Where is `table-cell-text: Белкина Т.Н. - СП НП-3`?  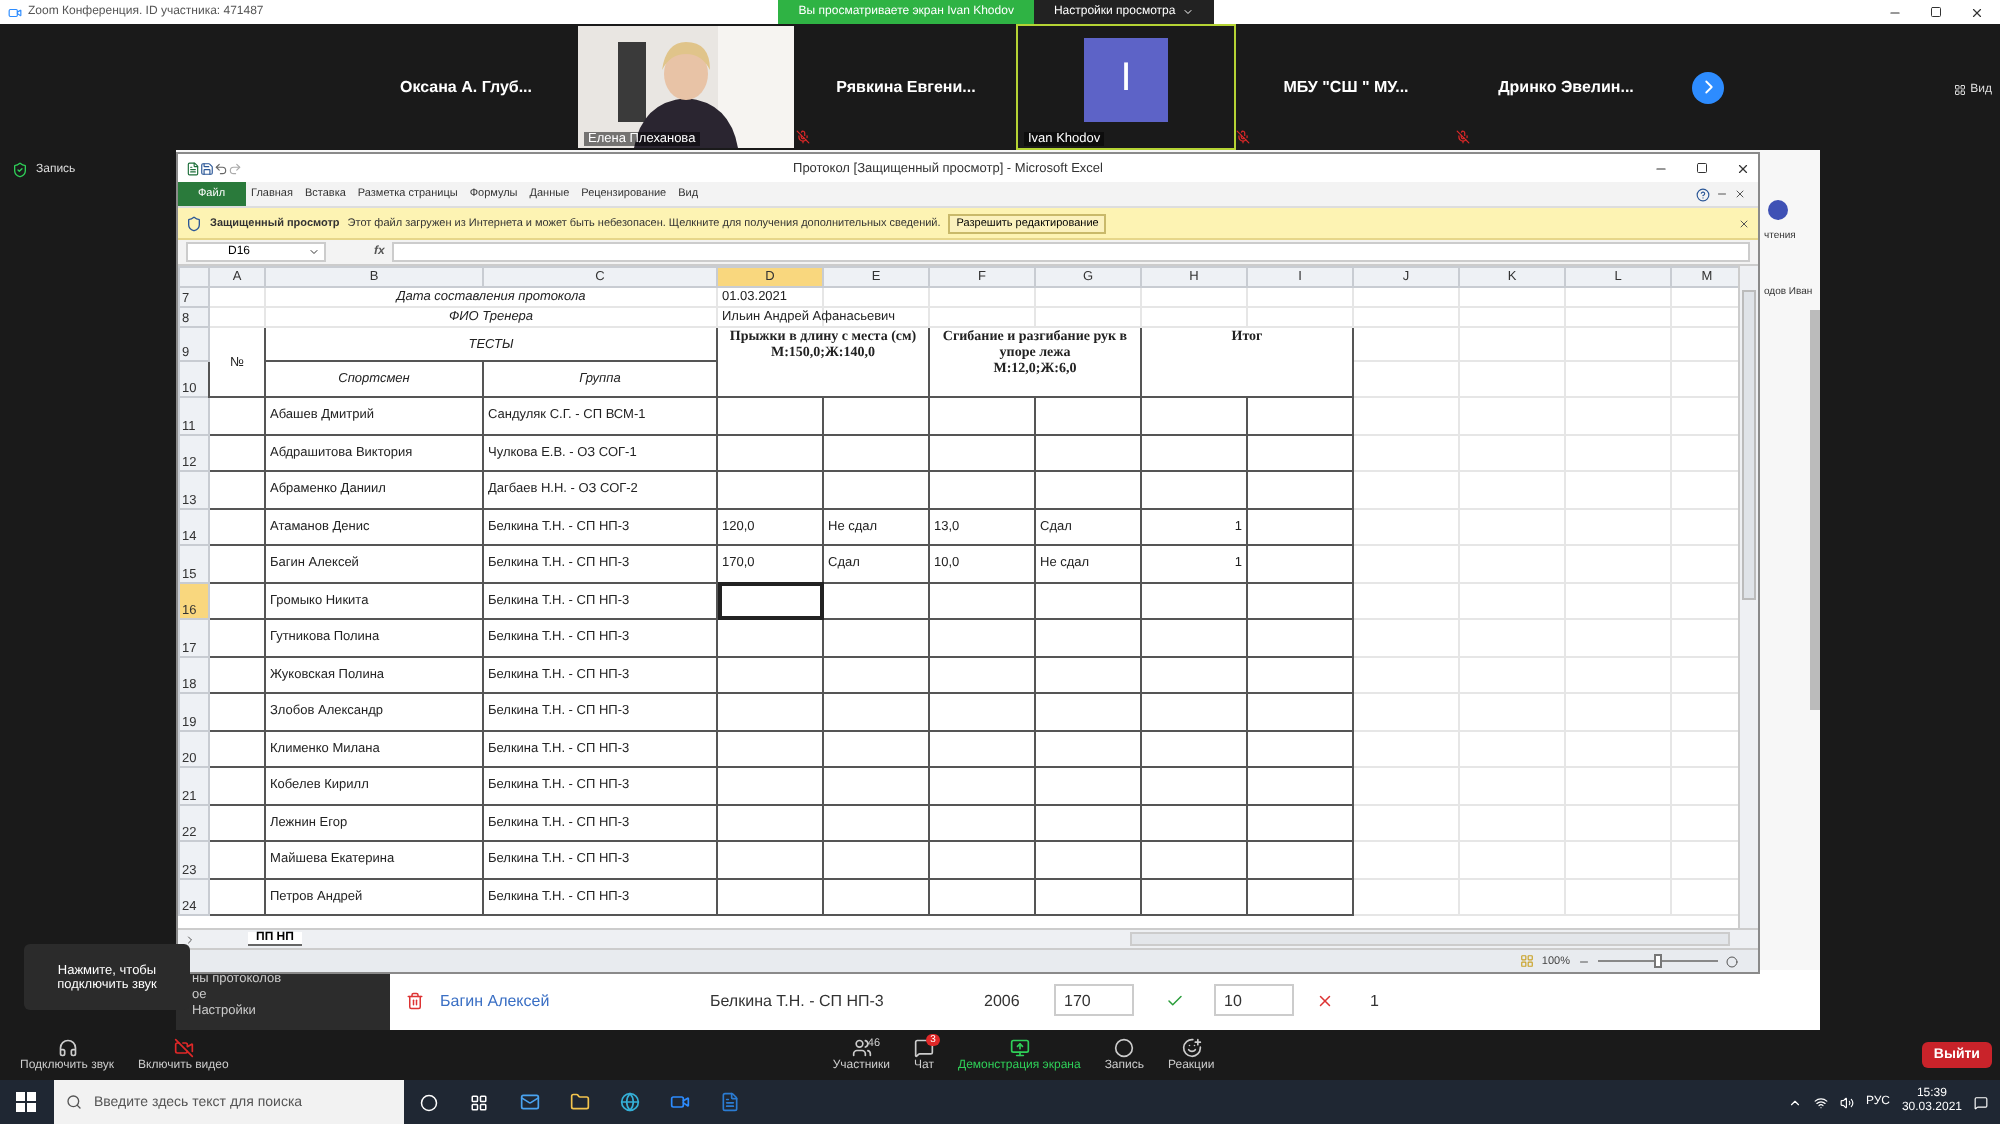
table-cell-text: Белкина Т.Н. - СП НП-3 is located at coordinates (798, 1000).